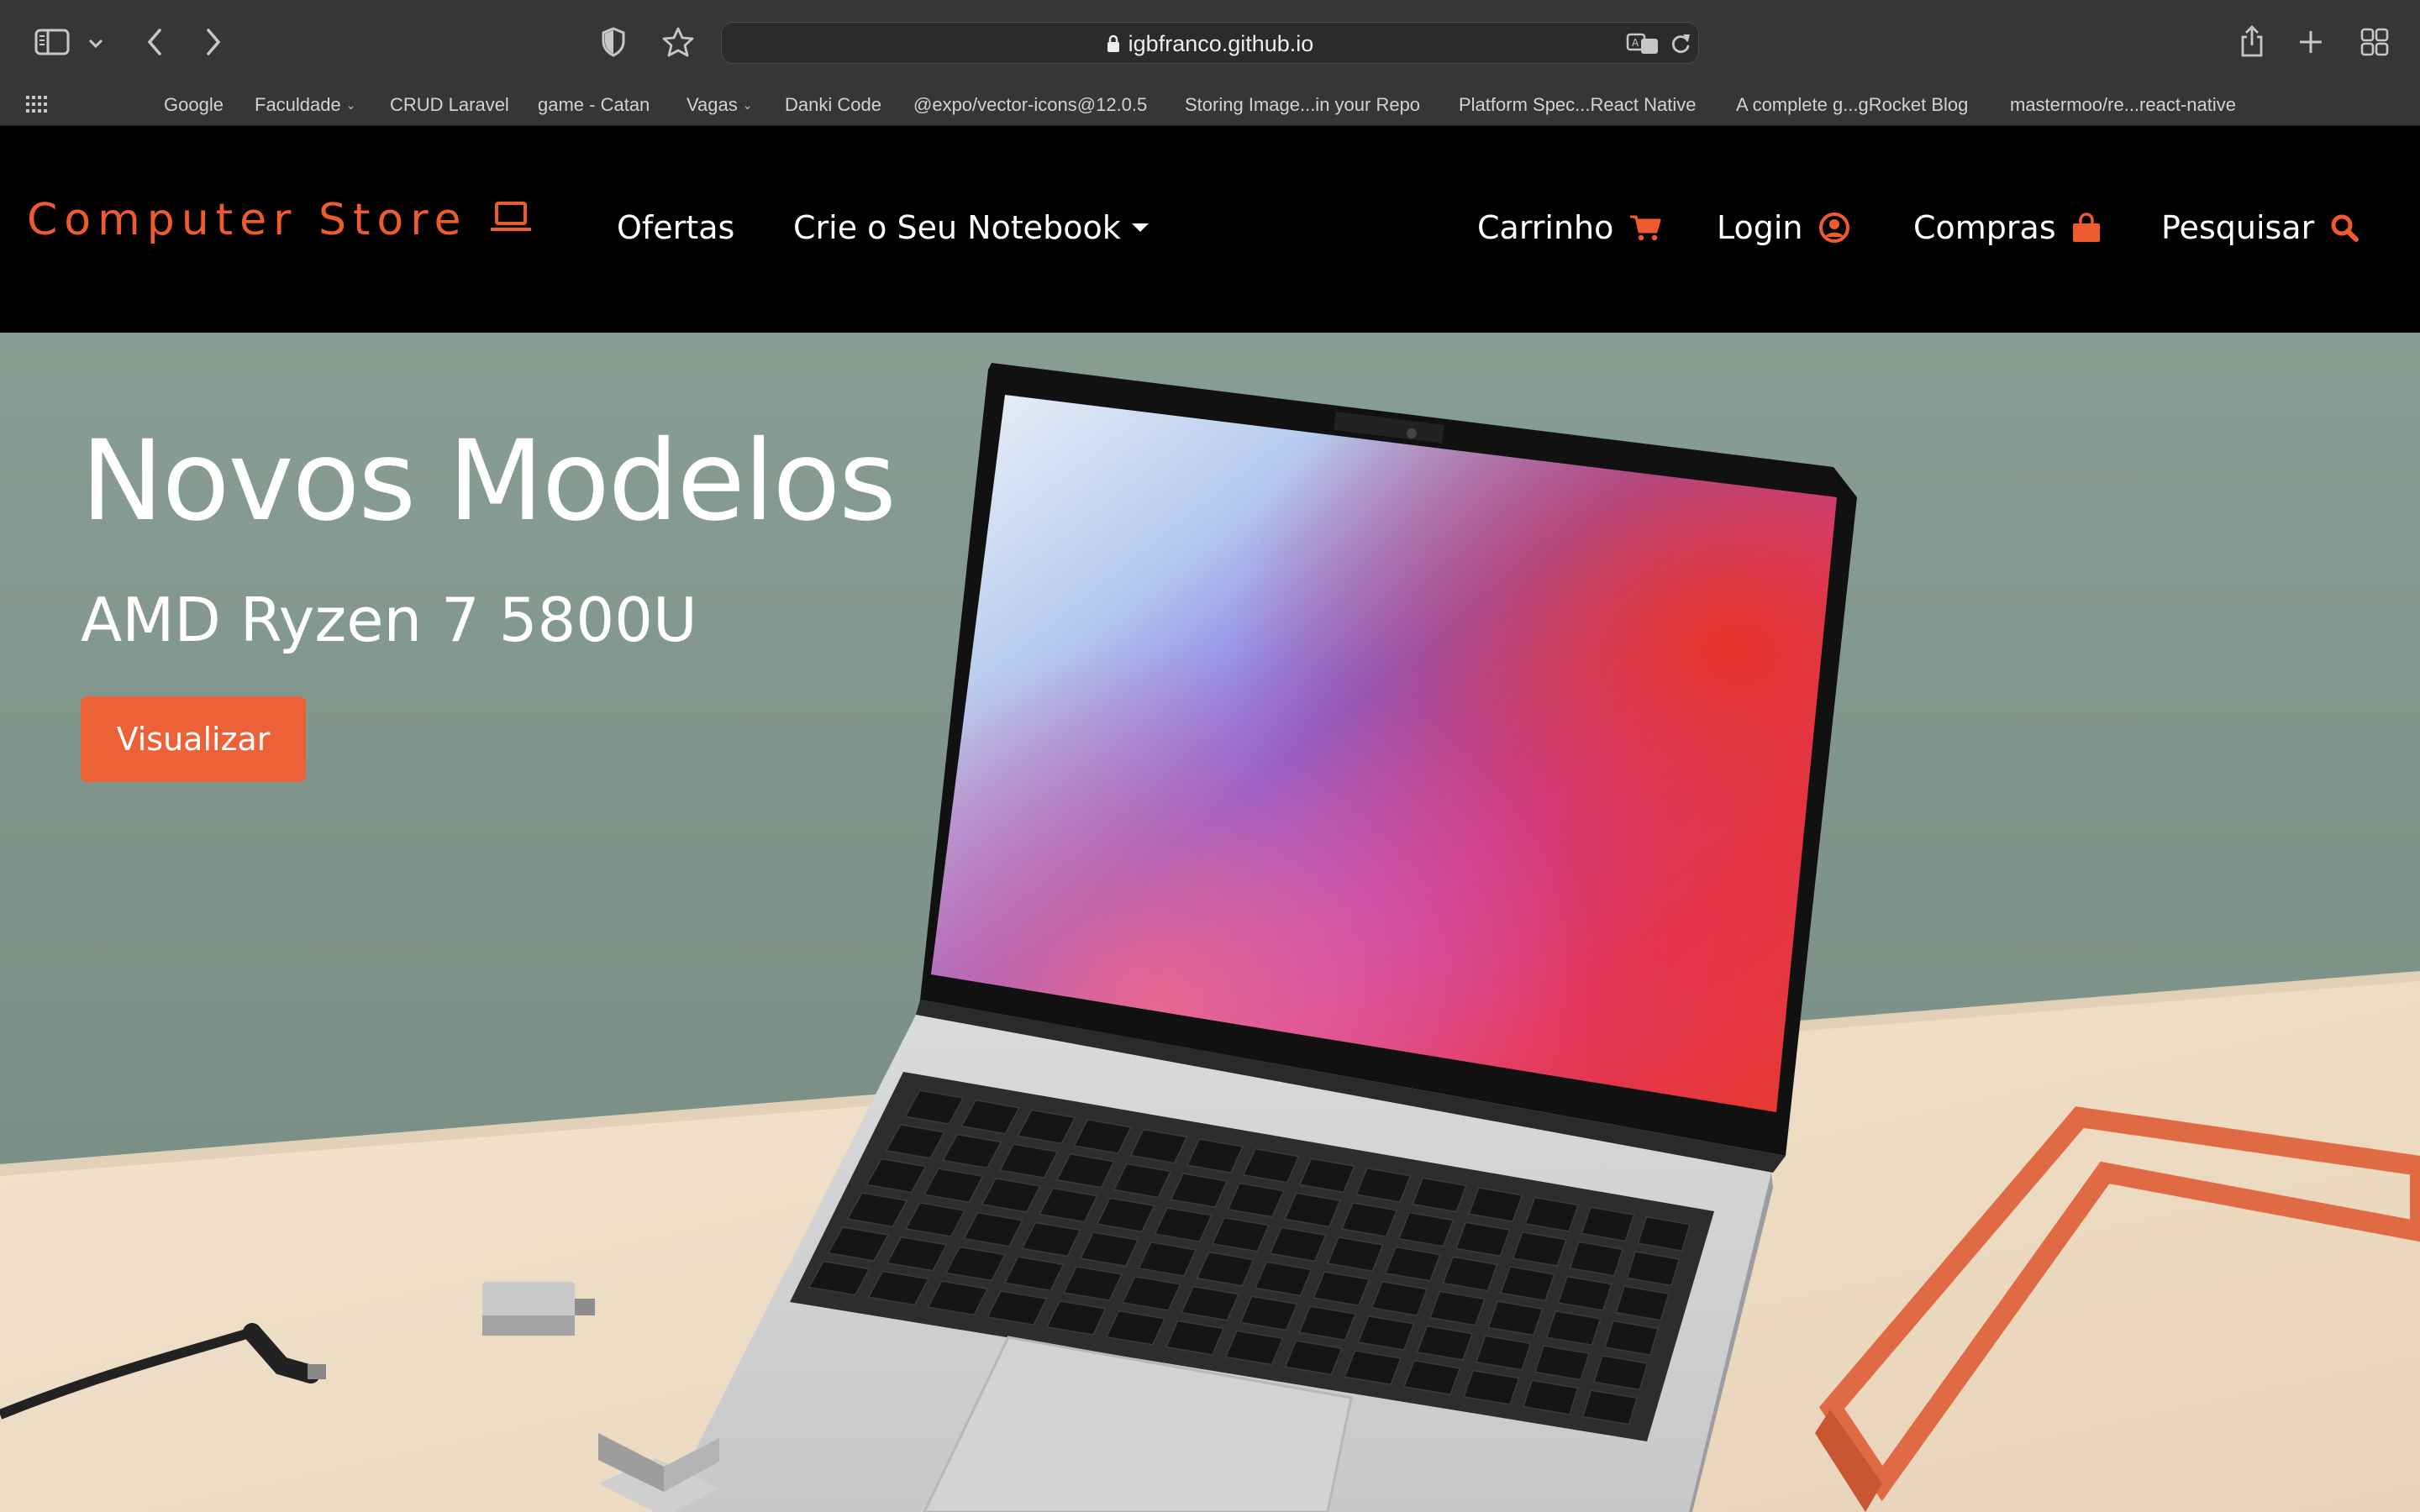 The height and width of the screenshot is (1512, 2420). I want to click on nav-cart-label: Carrinho, so click(1545, 227).